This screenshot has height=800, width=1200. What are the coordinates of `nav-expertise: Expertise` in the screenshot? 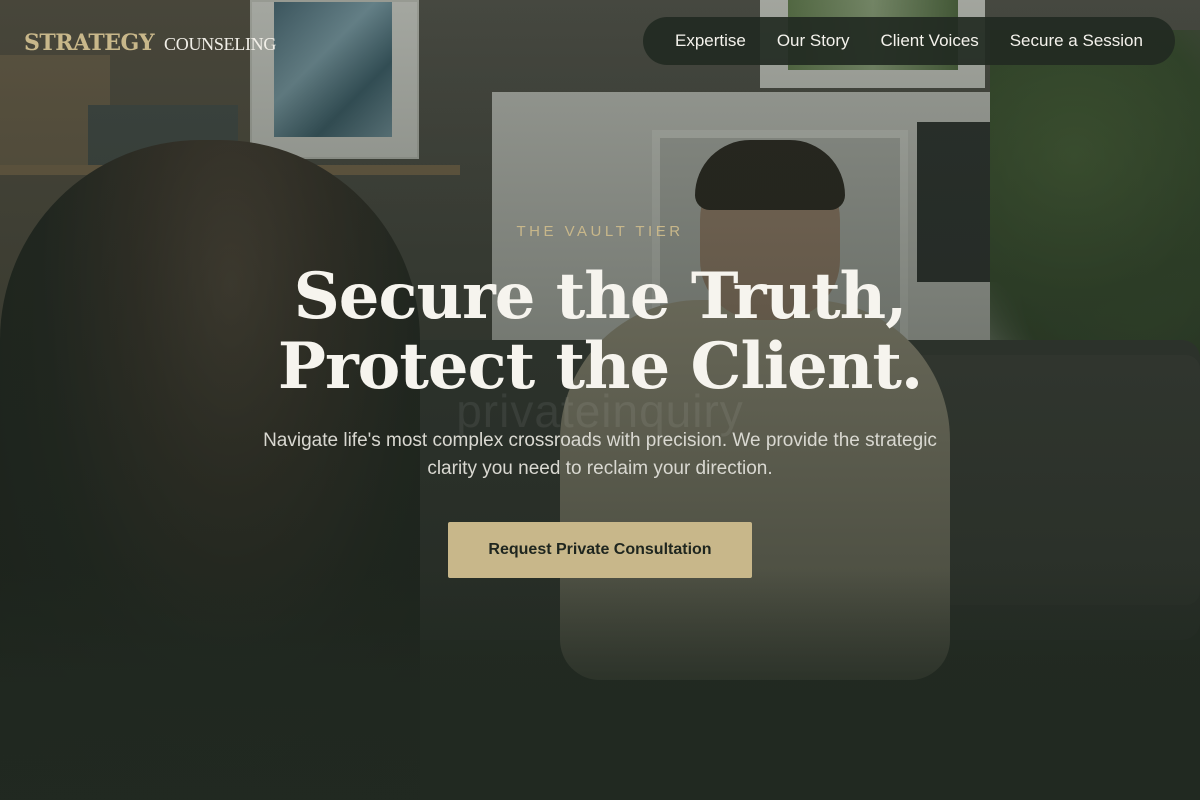 It's located at (710, 41).